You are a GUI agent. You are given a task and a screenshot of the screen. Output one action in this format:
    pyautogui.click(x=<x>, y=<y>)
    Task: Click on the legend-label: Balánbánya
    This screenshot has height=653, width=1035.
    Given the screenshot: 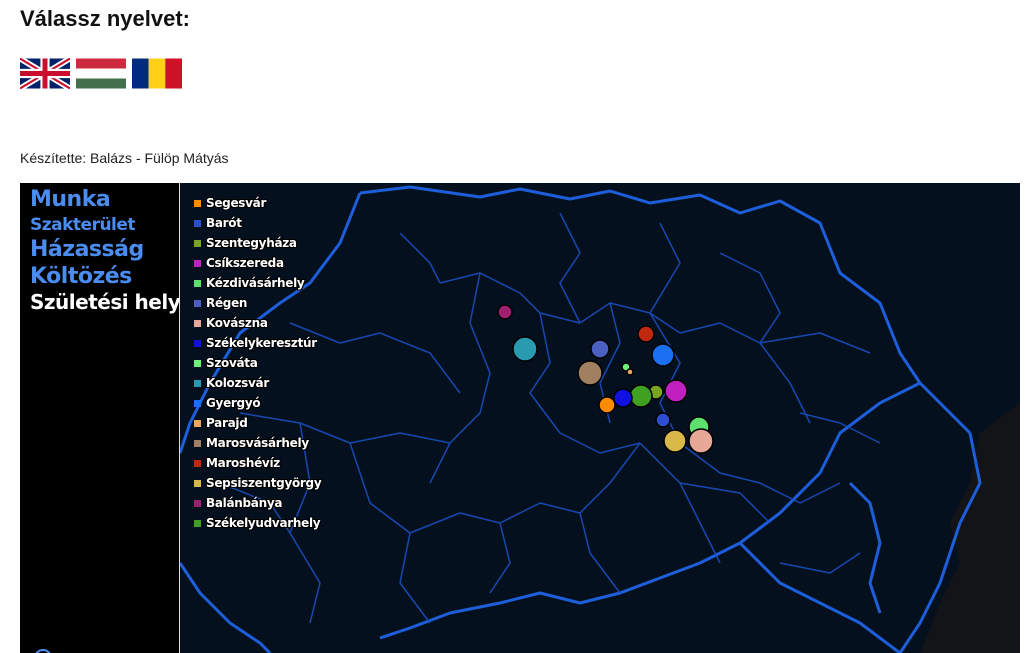 What is the action you would take?
    pyautogui.click(x=244, y=503)
    